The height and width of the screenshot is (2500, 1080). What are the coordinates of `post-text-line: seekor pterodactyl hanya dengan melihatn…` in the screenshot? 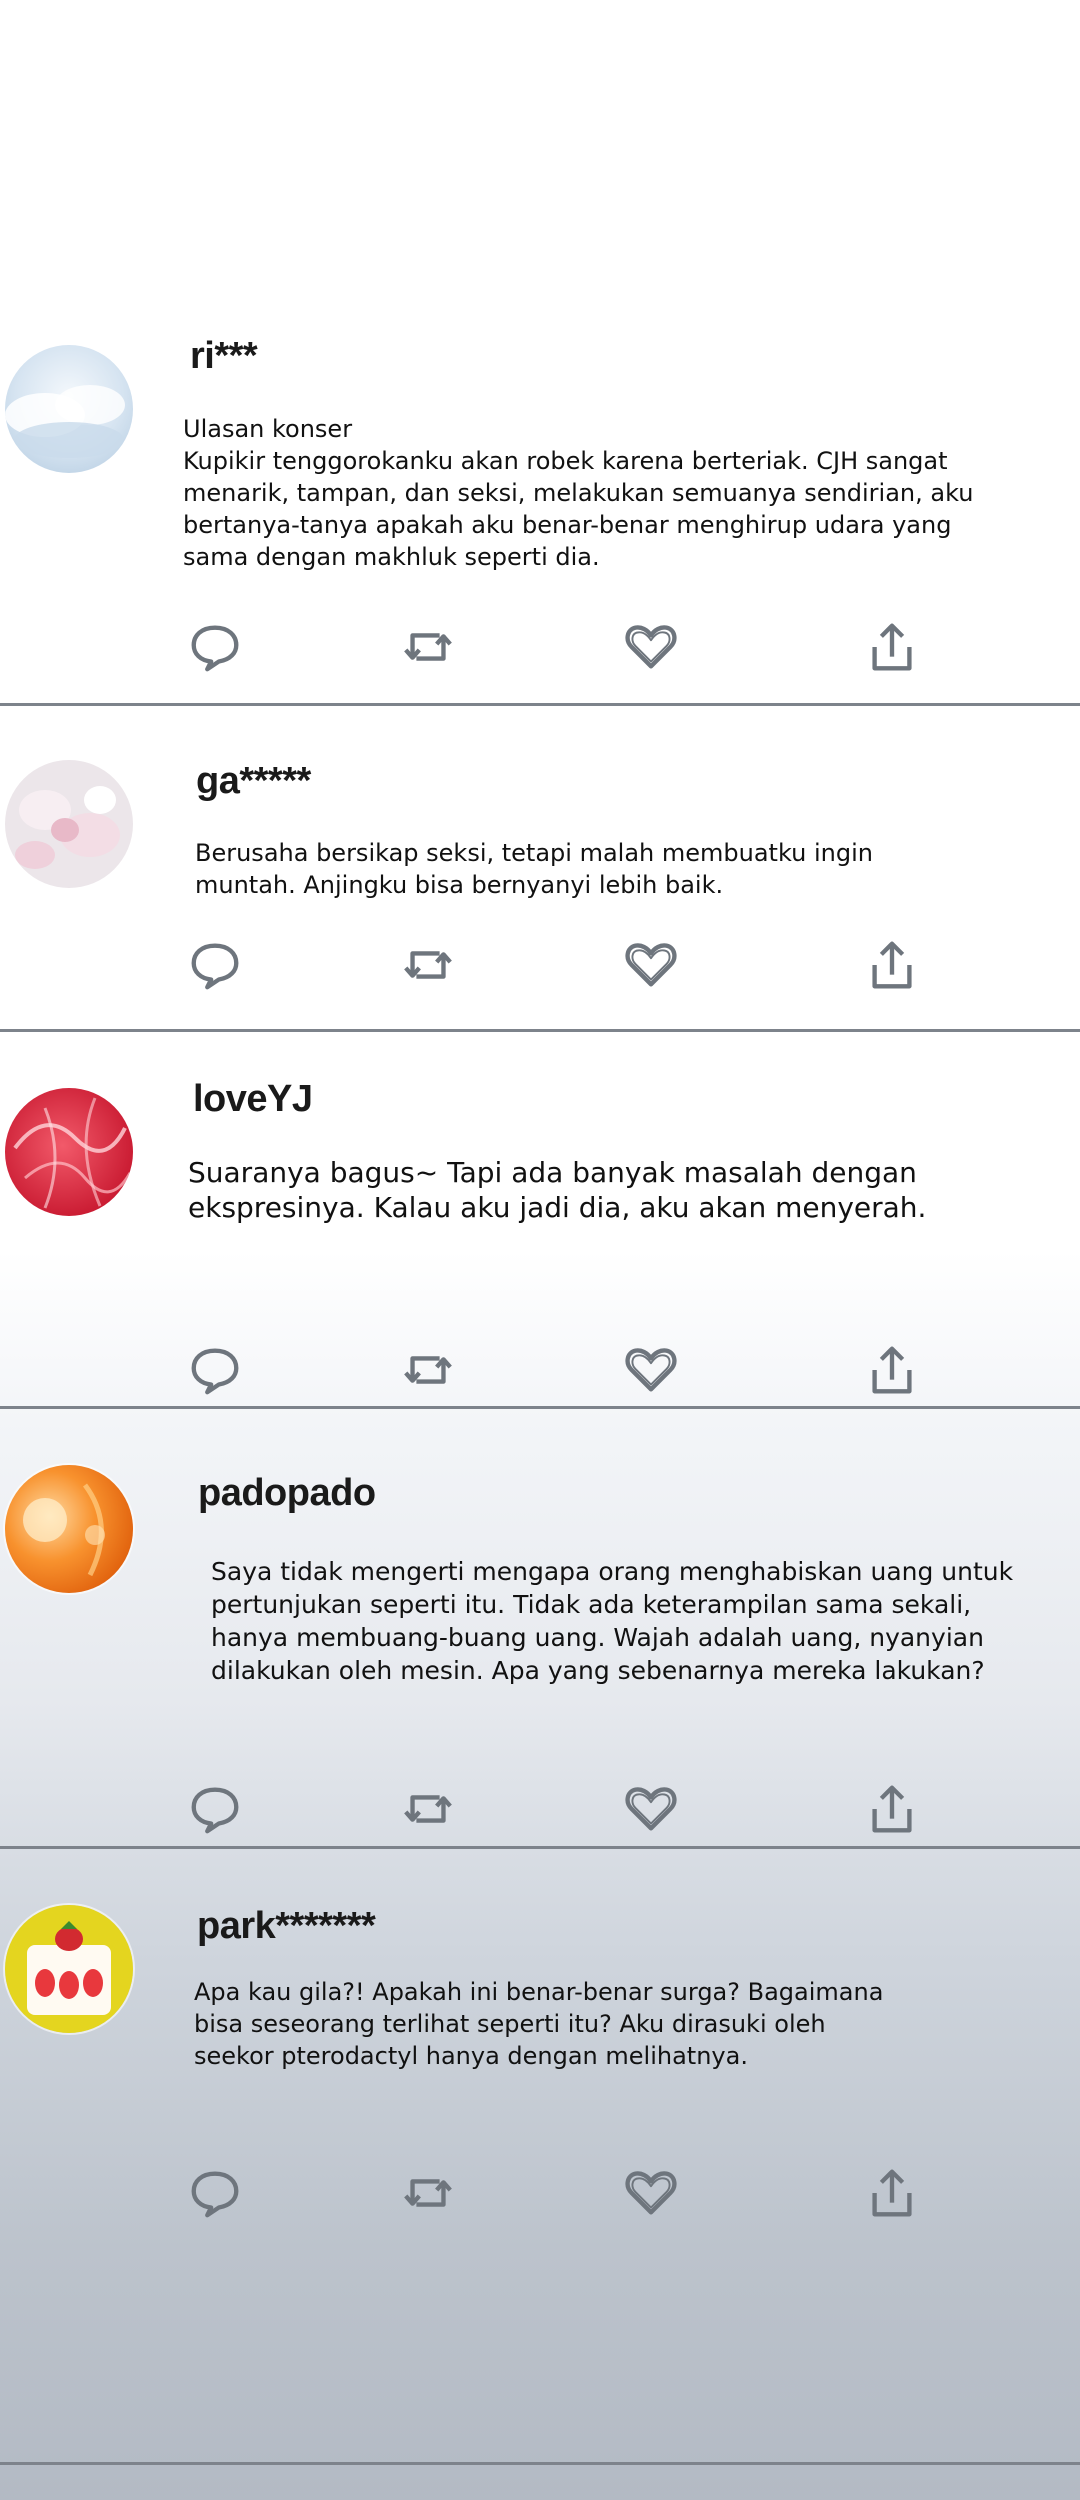 It's located at (471, 2056).